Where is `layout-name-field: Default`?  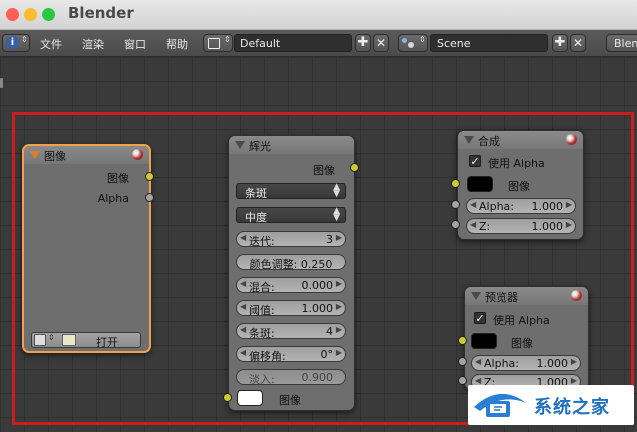 layout-name-field: Default is located at coordinates (293, 43).